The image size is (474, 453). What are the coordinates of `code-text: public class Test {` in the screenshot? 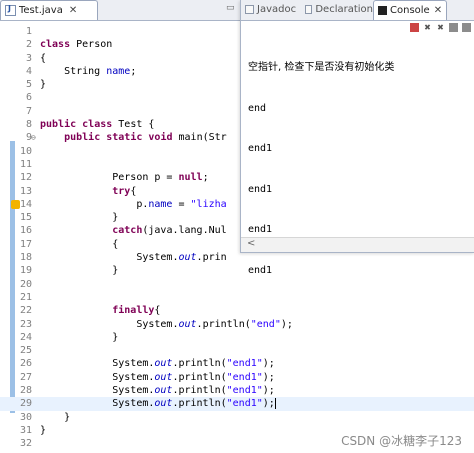 It's located at (97, 125).